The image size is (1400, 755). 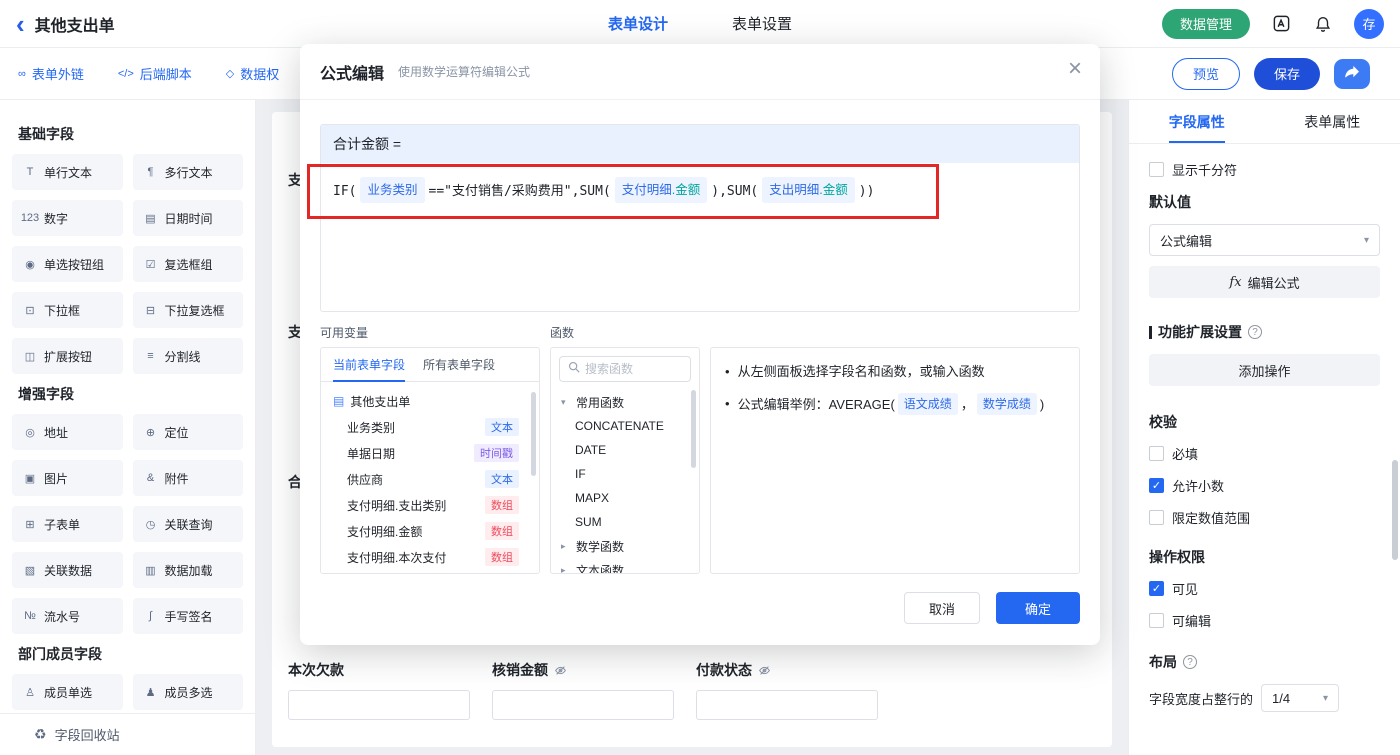 I want to click on cancel-button: 取消, so click(x=942, y=608).